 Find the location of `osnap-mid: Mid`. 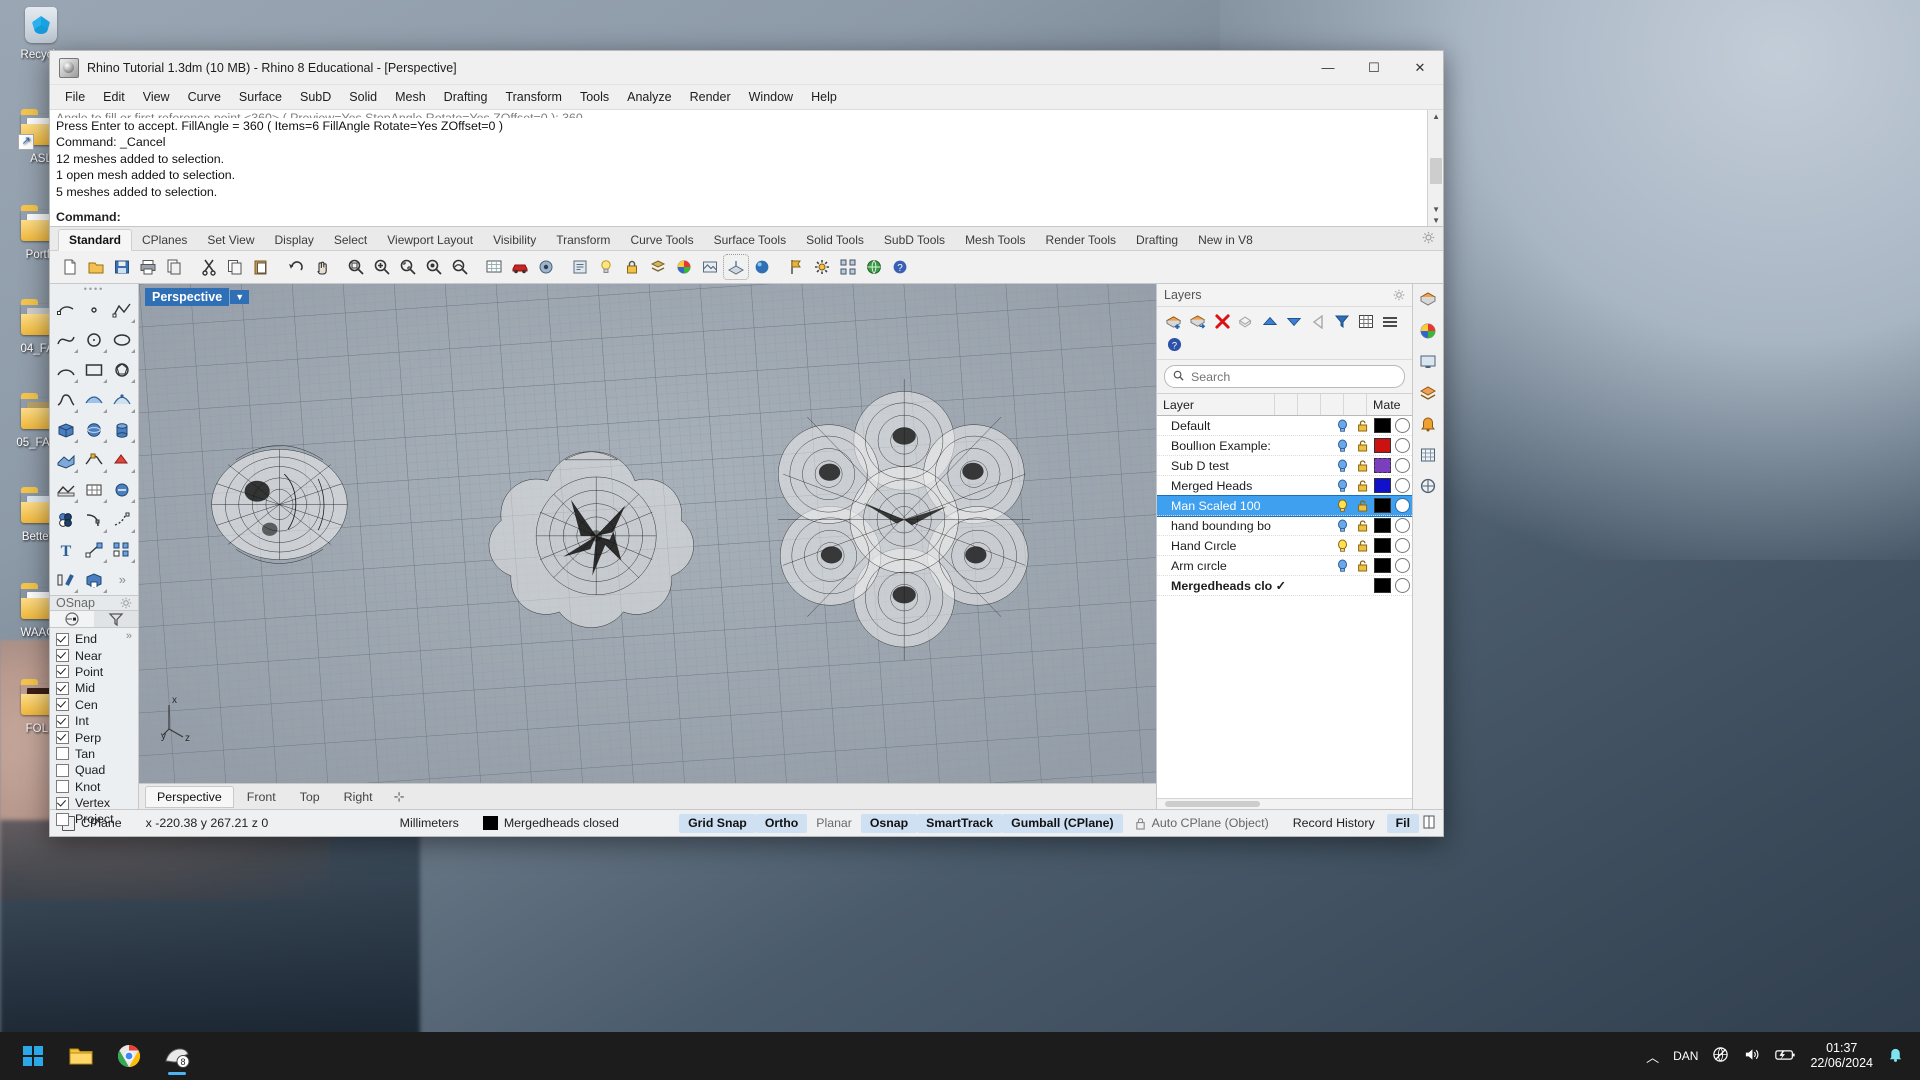

osnap-mid: Mid is located at coordinates (97, 688).